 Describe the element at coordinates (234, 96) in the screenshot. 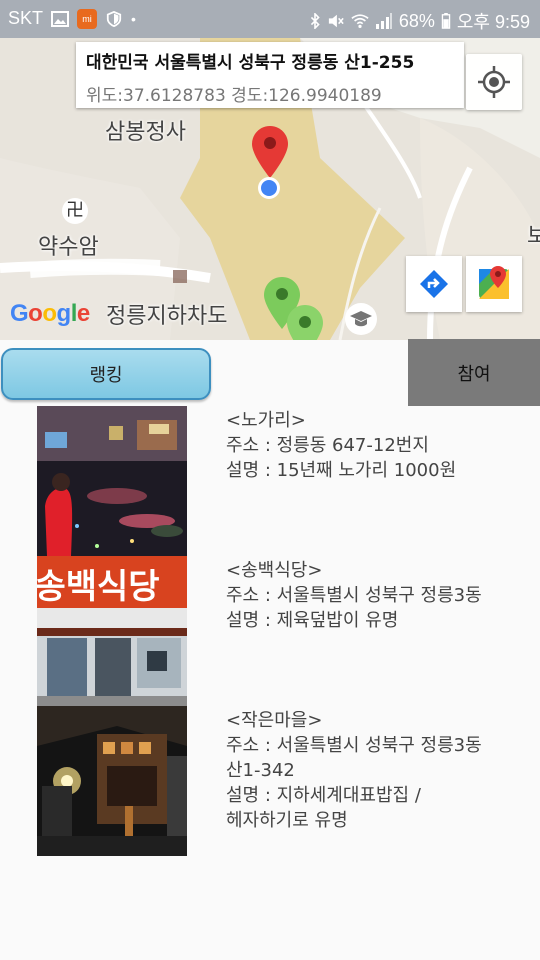

I see `info-coordinates: 위도:37.6128783 경도:126.9940189` at that location.